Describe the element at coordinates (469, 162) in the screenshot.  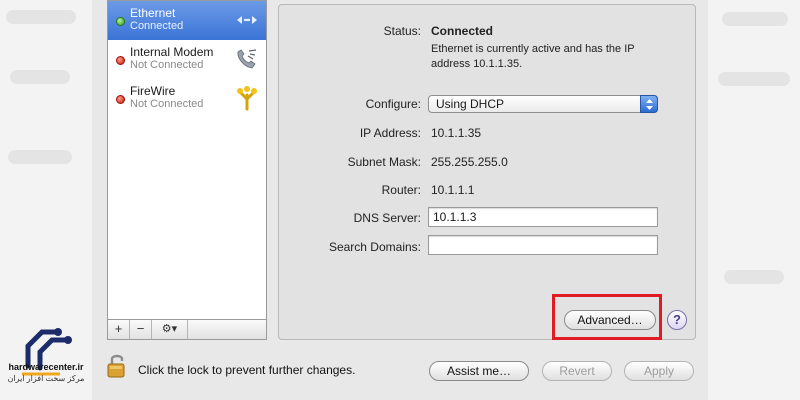
I see `subnet-mask-value: 255.255.255.0` at that location.